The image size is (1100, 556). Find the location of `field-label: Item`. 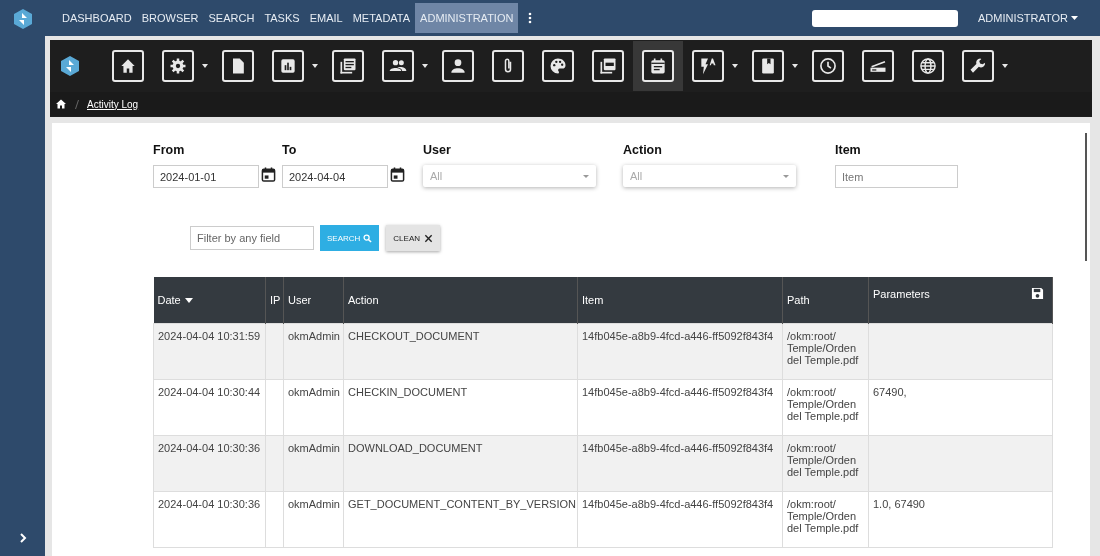

field-label: Item is located at coordinates (848, 150).